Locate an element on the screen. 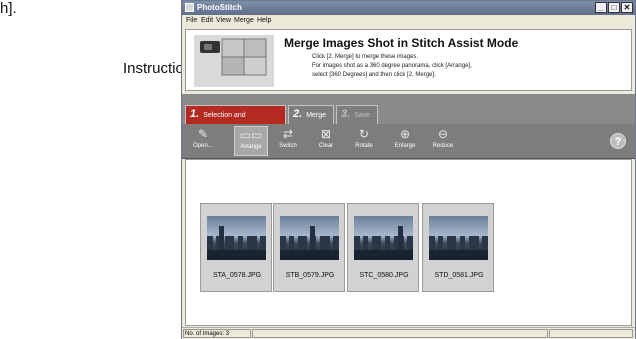  thumbnail-card: STD_0581.JPG is located at coordinates (458, 247).